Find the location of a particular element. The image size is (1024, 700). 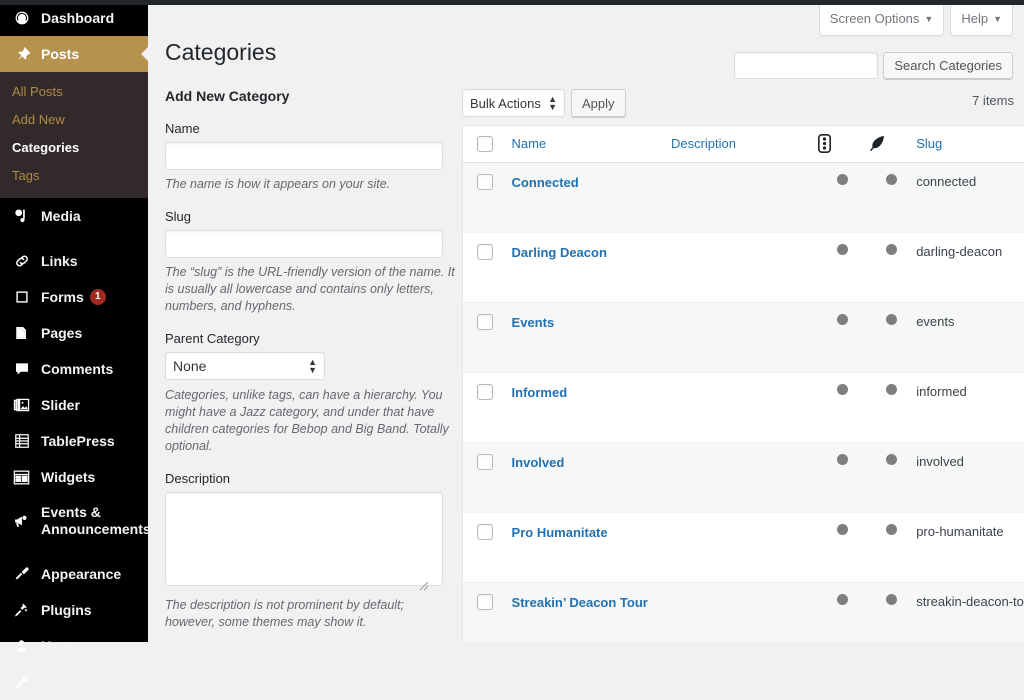

sidebar-item-media: Media is located at coordinates (74, 216).